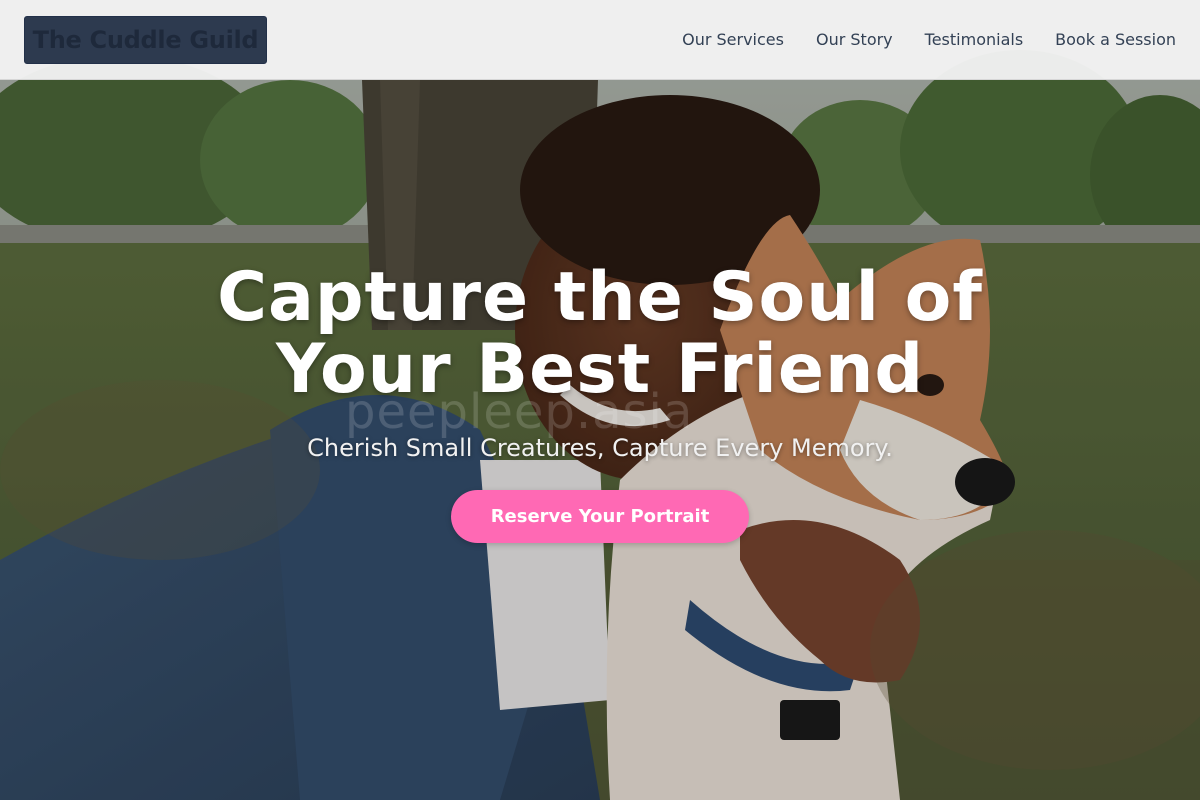  Describe the element at coordinates (600, 333) in the screenshot. I see `hero-title: Capture the Soul of Your Best Friend` at that location.